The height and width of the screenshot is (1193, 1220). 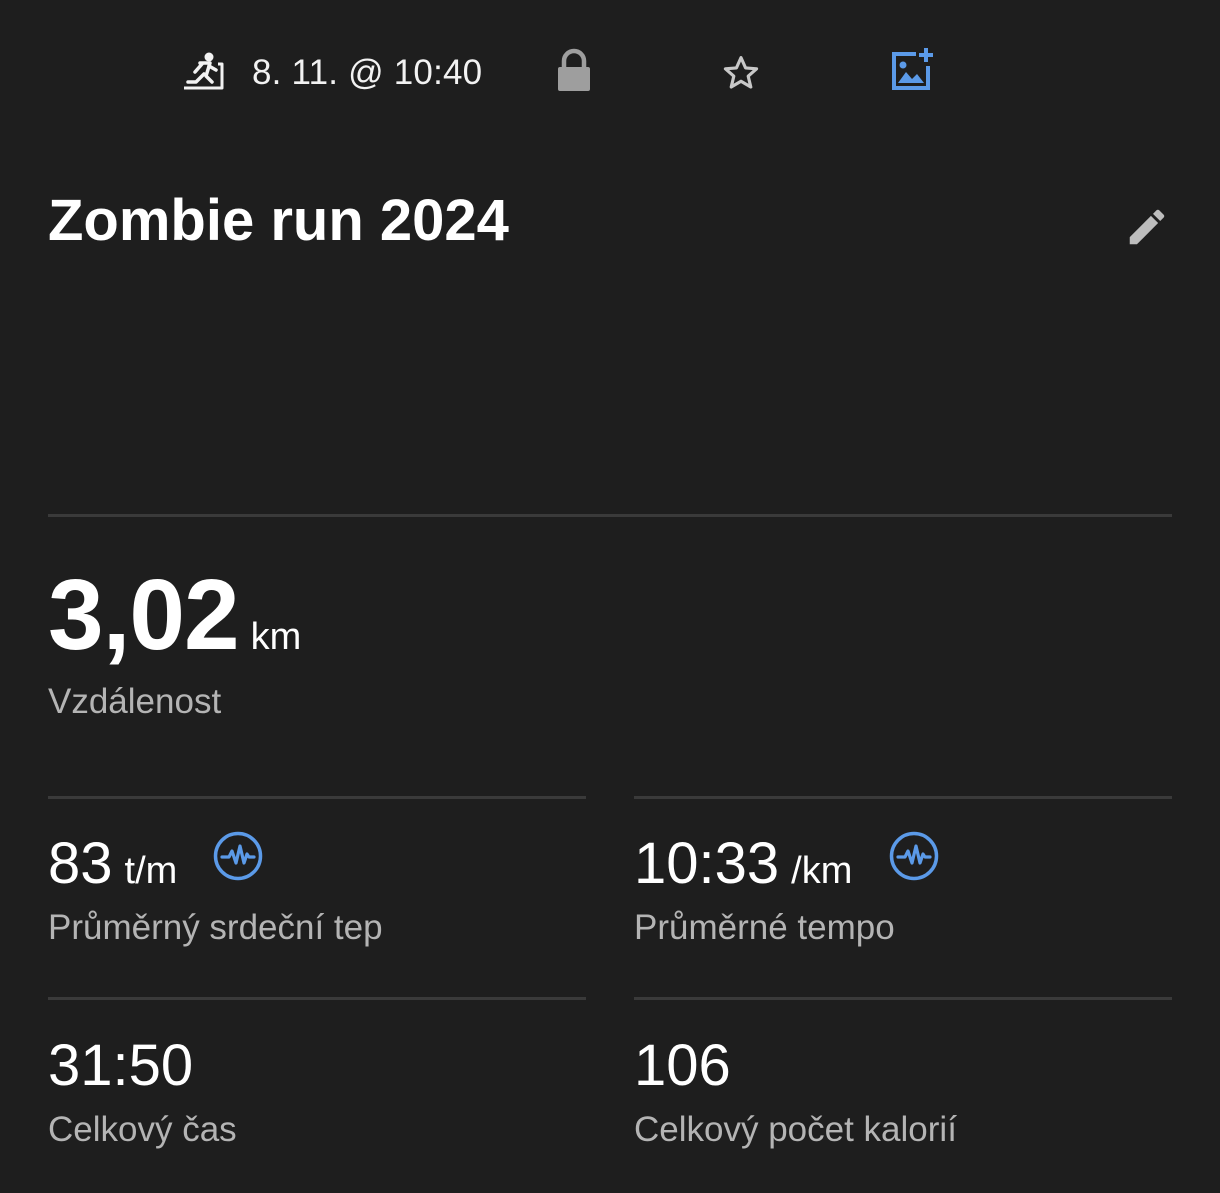 I want to click on total-calories-value: 106, so click(x=682, y=1065).